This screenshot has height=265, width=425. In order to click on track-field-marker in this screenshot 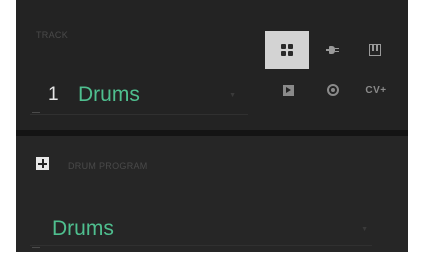, I will do `click(36, 112)`.